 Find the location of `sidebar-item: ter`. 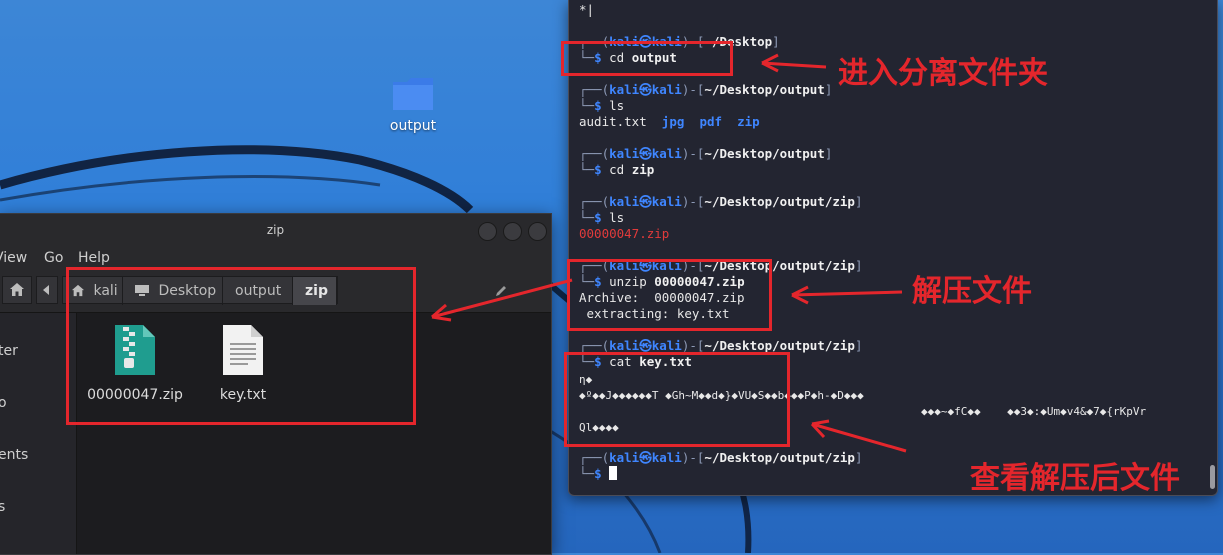

sidebar-item: ter is located at coordinates (9, 351).